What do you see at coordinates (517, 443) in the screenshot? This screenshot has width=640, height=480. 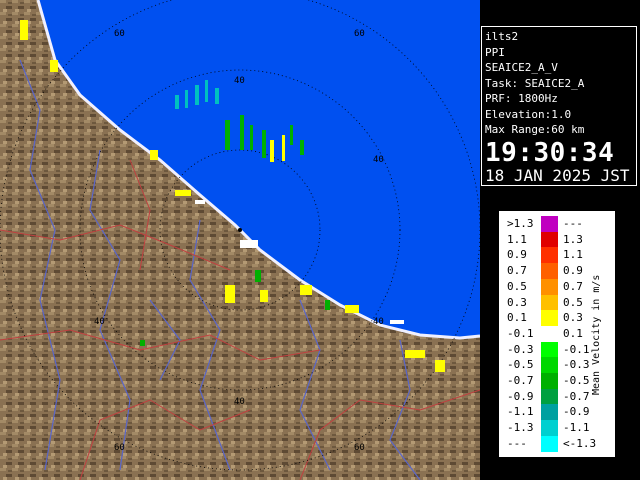 I see `legend-low-value: ---` at bounding box center [517, 443].